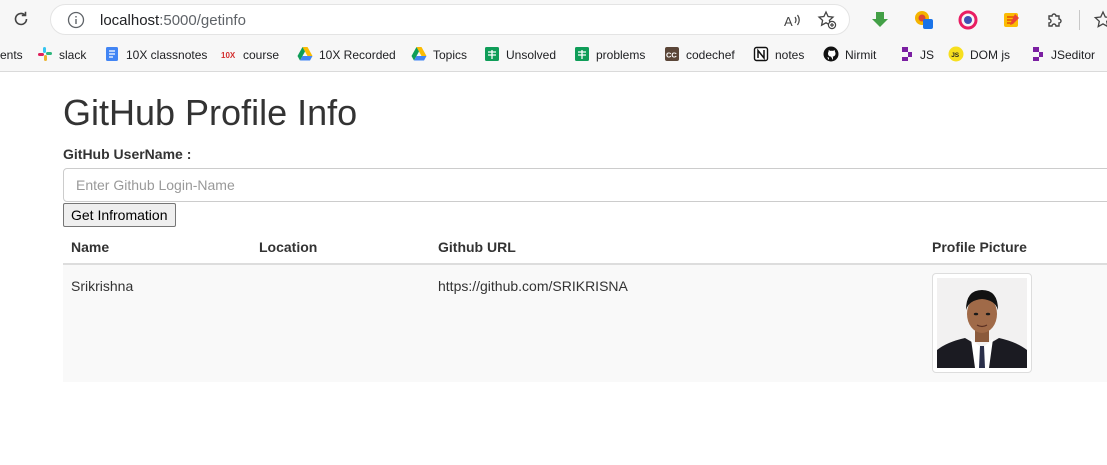  What do you see at coordinates (861, 55) in the screenshot?
I see `bookmark-label: Nirmit` at bounding box center [861, 55].